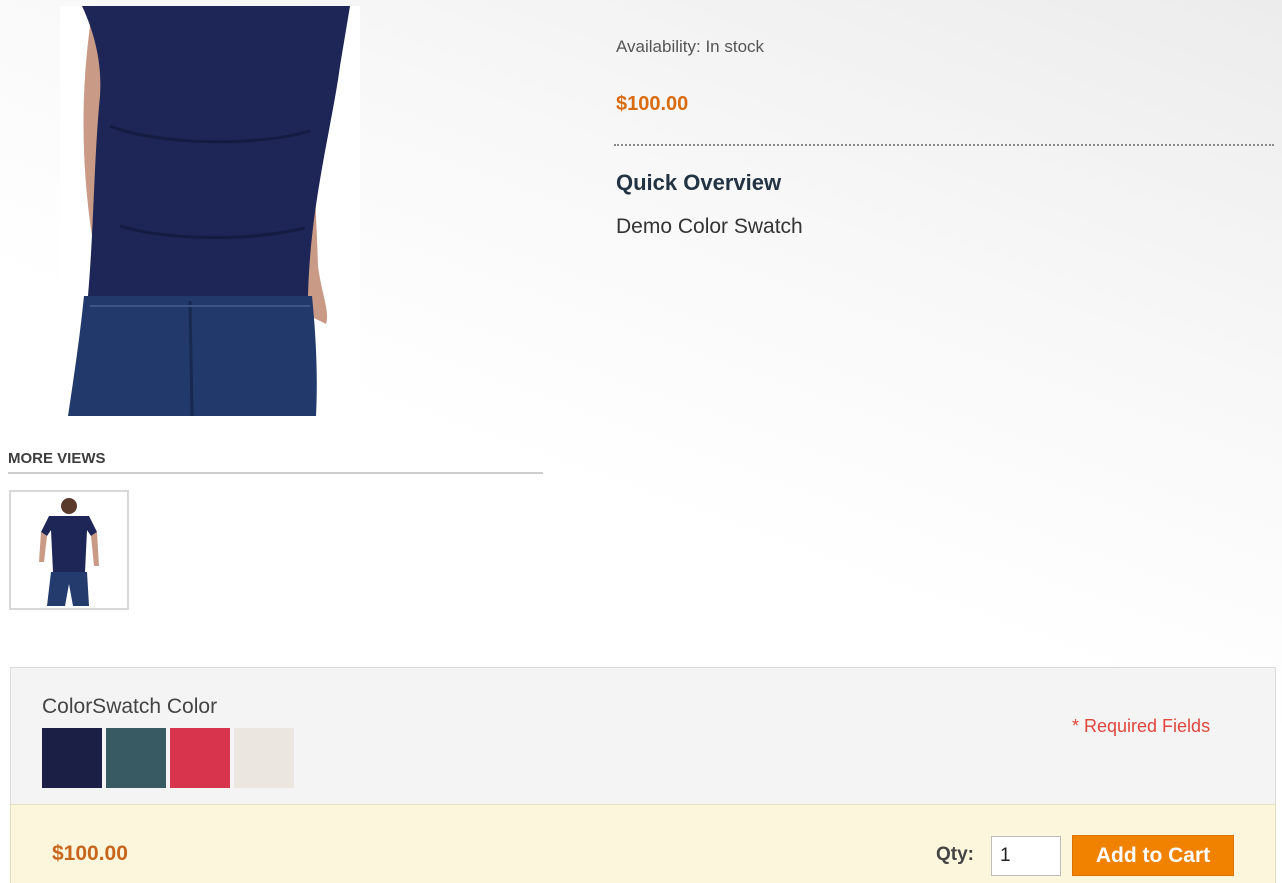 The width and height of the screenshot is (1282, 883). Describe the element at coordinates (1153, 855) in the screenshot. I see `add-to-cart-button: Add to Cart` at that location.